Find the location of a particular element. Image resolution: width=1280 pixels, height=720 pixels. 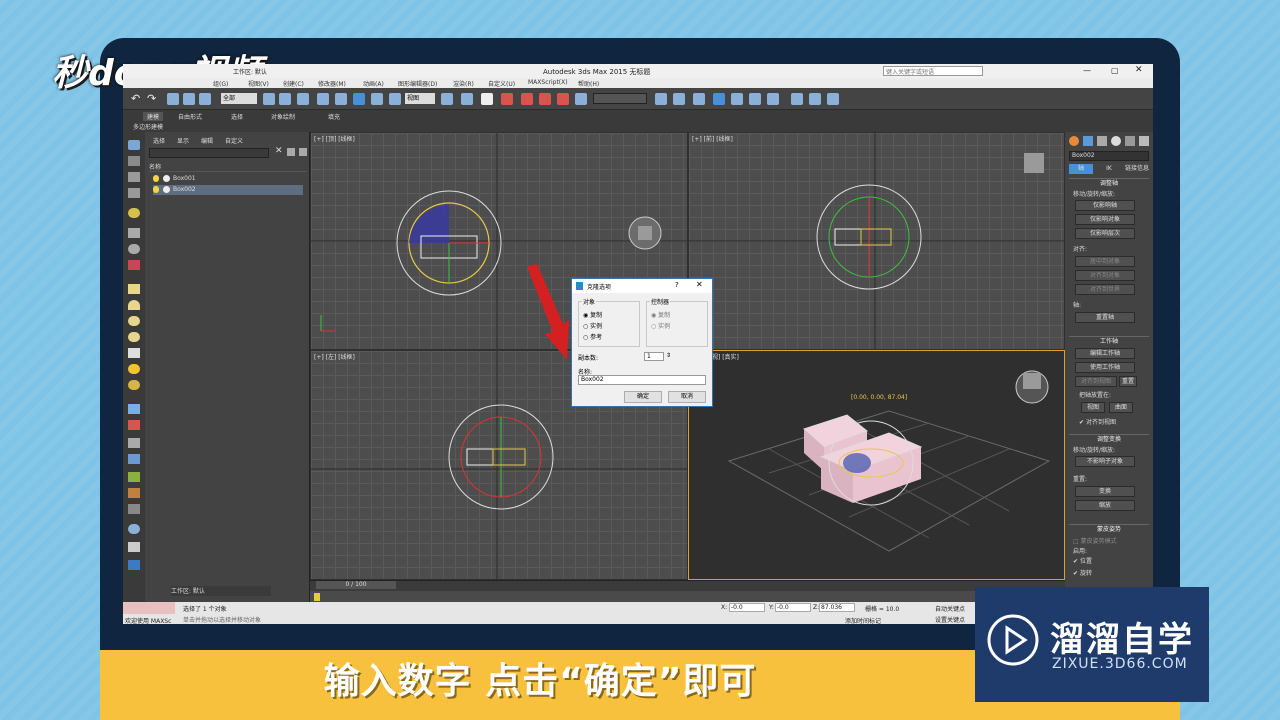

render-sphere-icon is located at coordinates (134, 529).